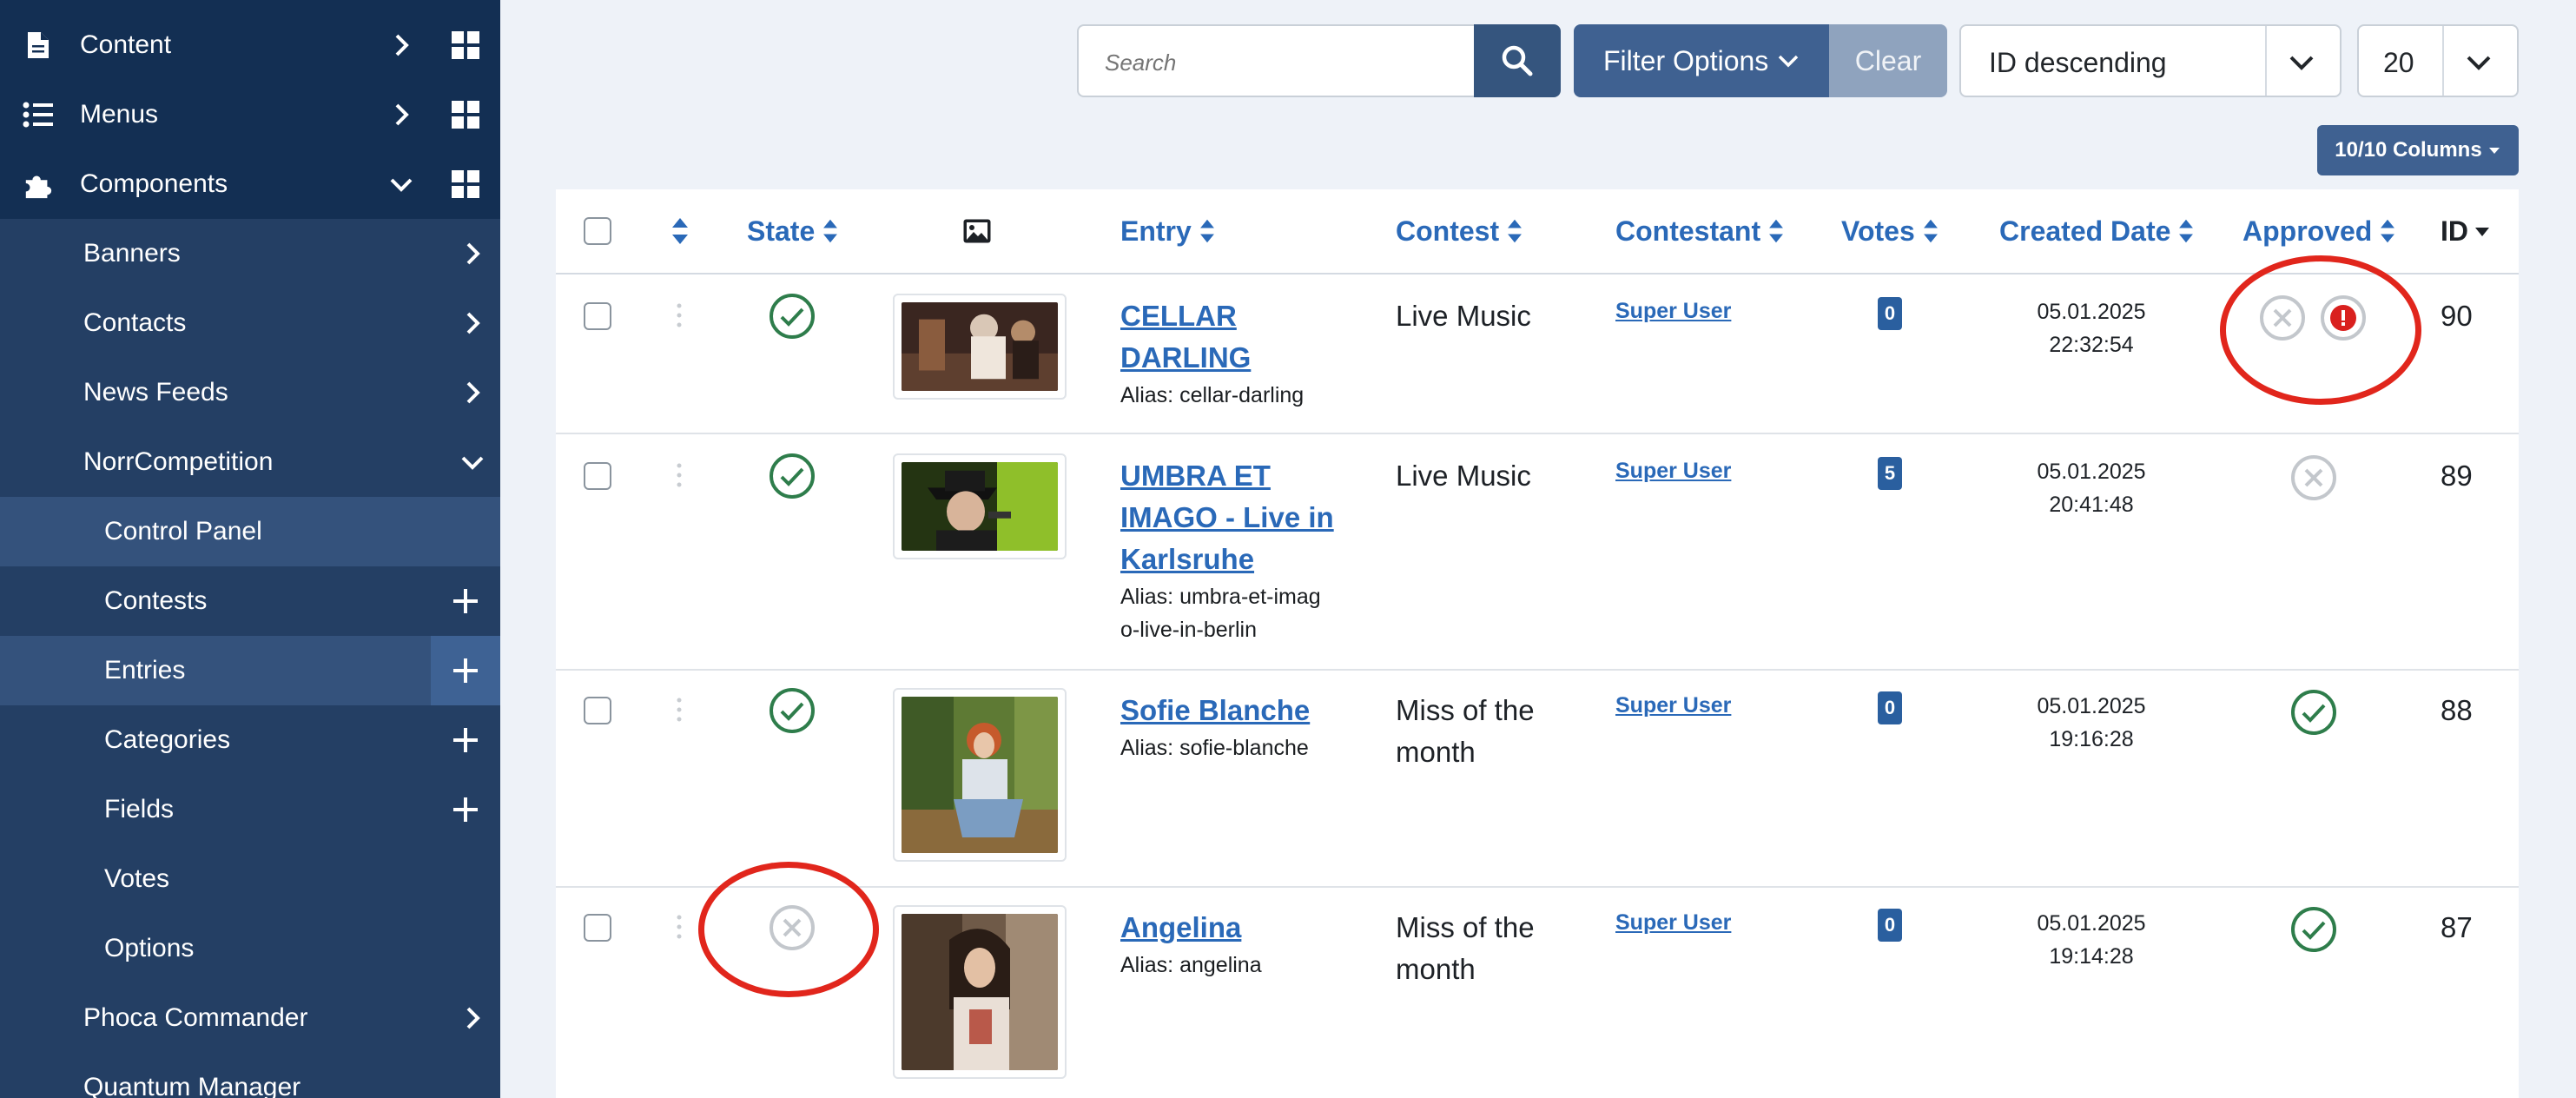  Describe the element at coordinates (1186, 357) in the screenshot. I see `entry-title-line: DARLING` at that location.